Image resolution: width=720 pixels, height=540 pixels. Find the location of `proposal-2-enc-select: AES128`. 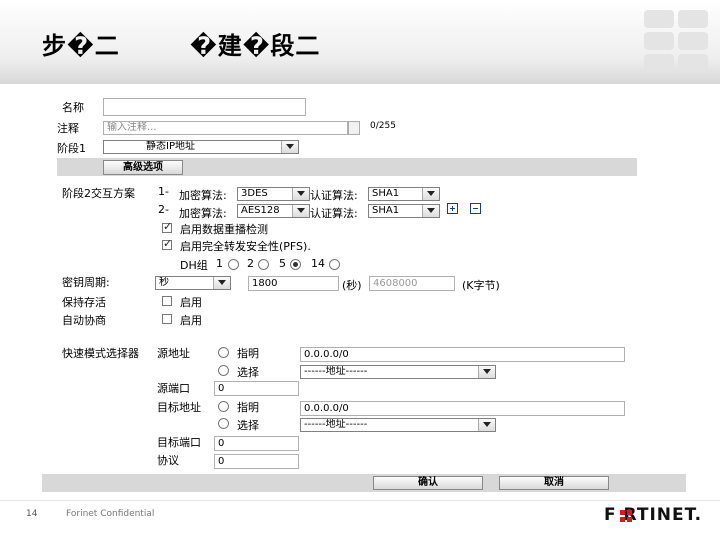

proposal-2-enc-select: AES128 is located at coordinates (273, 211).